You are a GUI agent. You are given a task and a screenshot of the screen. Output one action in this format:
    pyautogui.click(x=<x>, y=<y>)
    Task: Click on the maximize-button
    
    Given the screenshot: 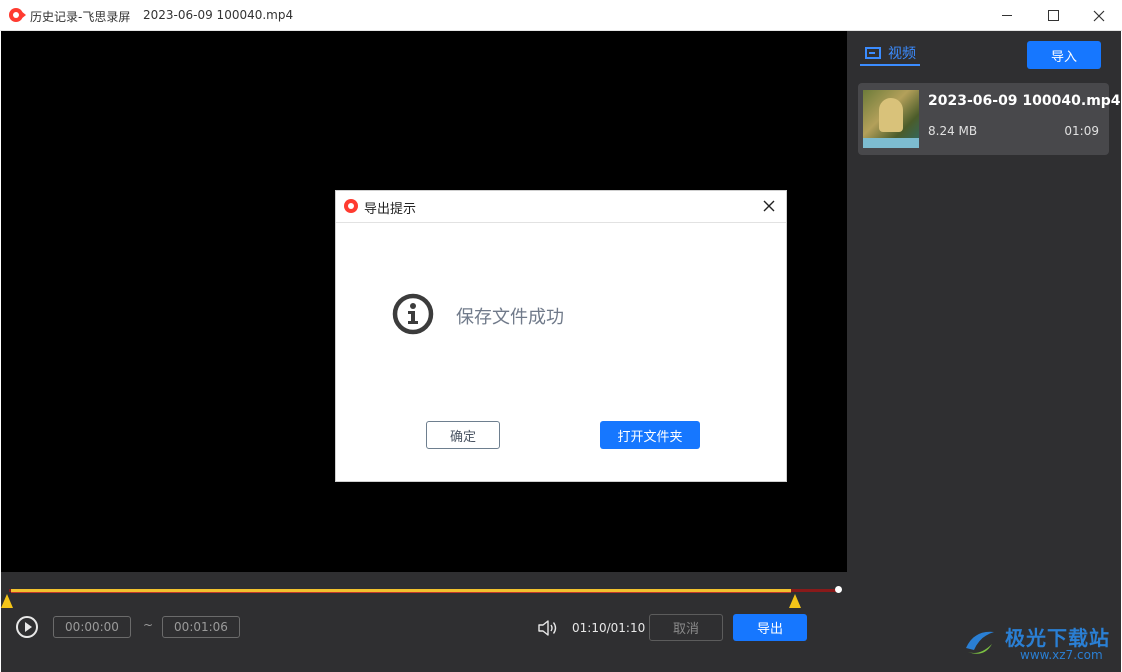 What is the action you would take?
    pyautogui.click(x=1053, y=15)
    